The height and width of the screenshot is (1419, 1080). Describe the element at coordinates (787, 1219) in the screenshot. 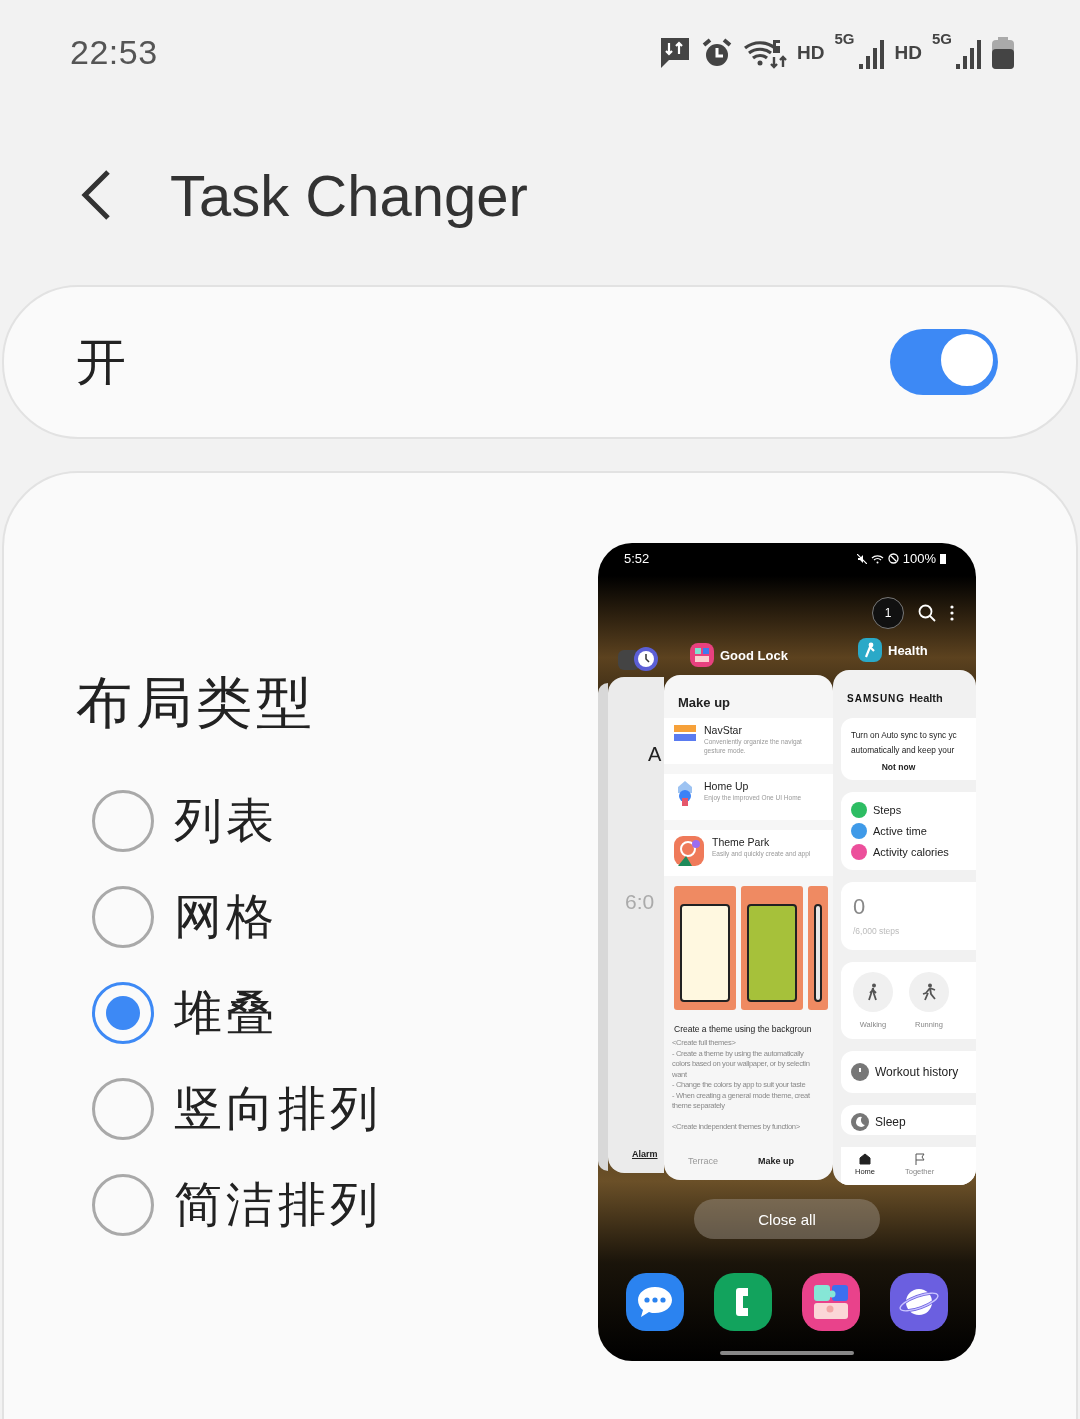

I see `close-all-button: Close all` at that location.